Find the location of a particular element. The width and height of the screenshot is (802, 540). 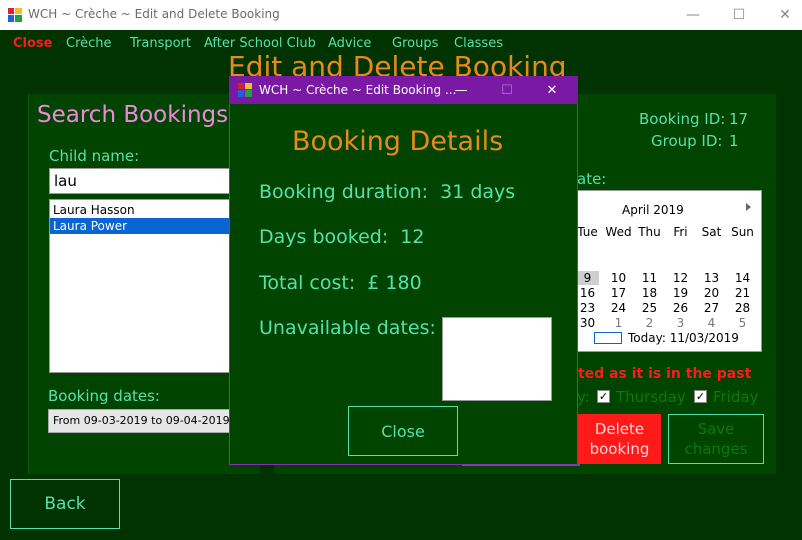

days-booked-row: Days booked: 12 is located at coordinates (341, 237).